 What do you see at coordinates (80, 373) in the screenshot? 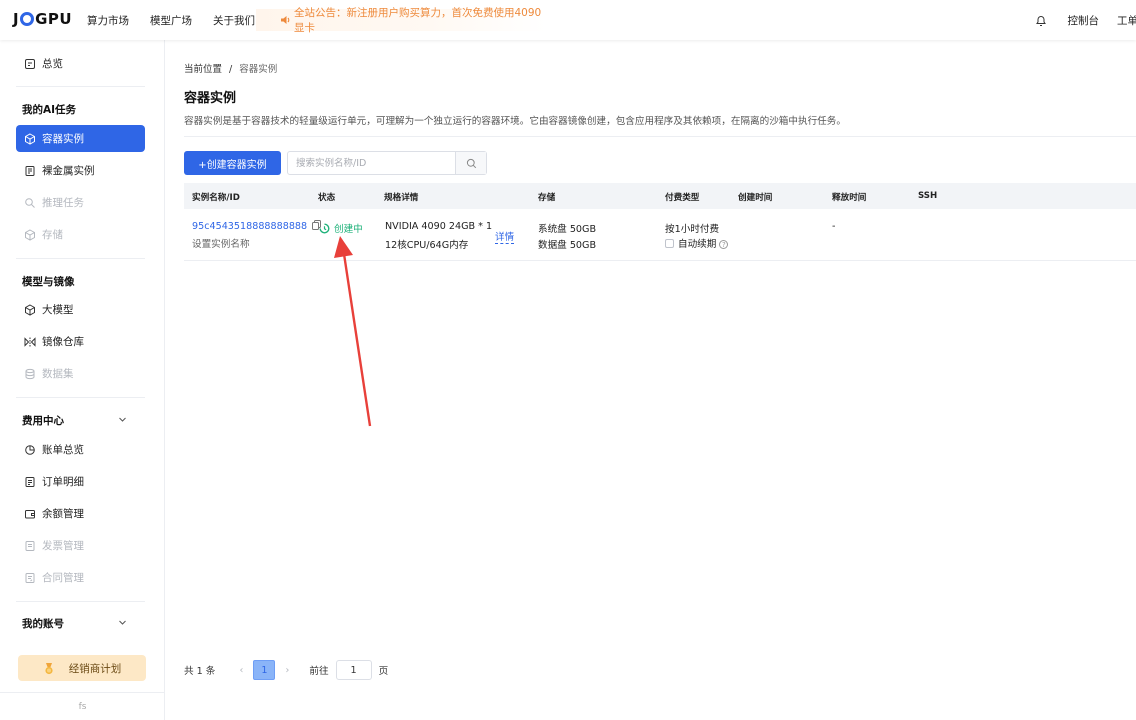
I see `sidebar-item-datasets: 数据集` at bounding box center [80, 373].